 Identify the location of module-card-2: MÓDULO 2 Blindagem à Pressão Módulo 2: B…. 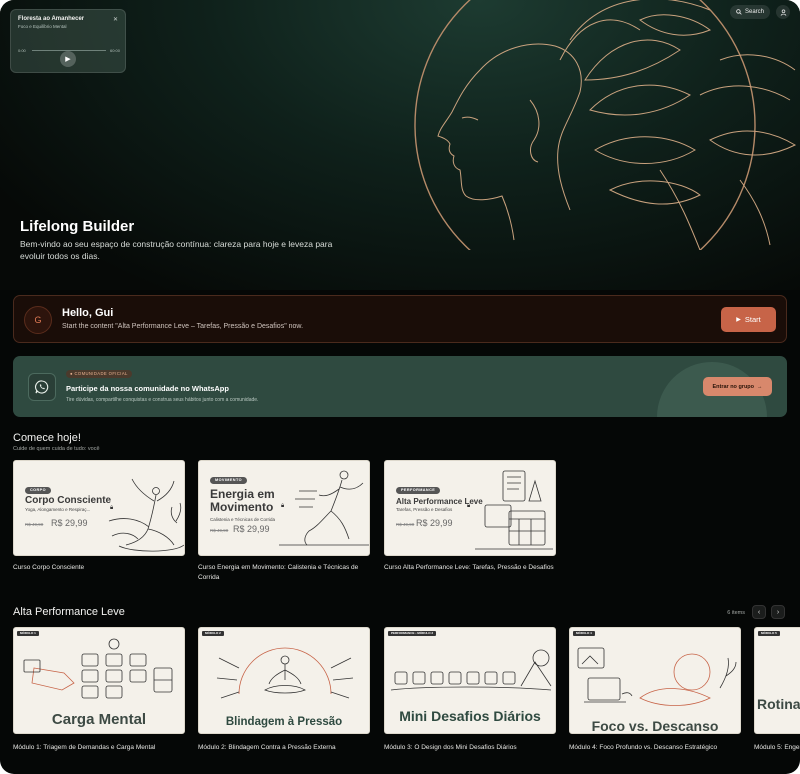
(284, 690).